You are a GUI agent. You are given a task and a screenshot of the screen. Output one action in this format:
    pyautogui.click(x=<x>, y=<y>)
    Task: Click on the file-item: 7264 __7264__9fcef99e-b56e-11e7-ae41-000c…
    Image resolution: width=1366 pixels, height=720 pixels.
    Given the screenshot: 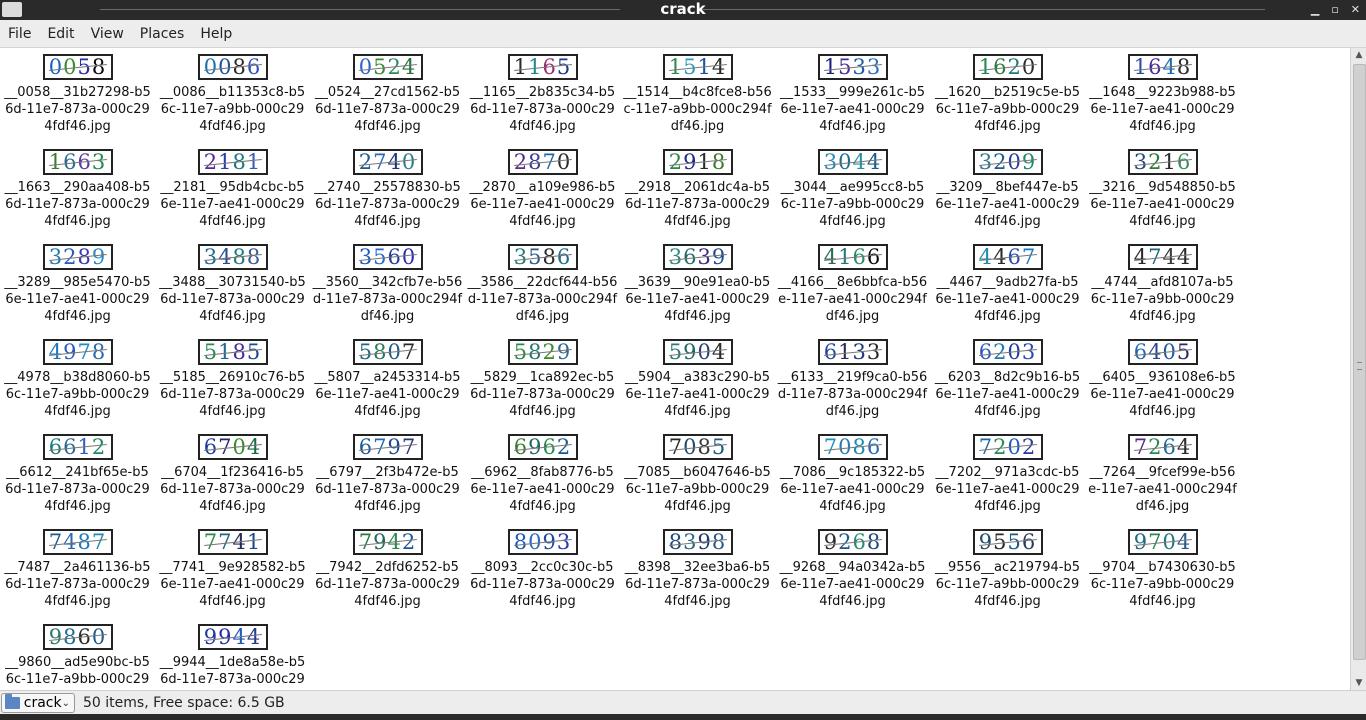 What is the action you would take?
    pyautogui.click(x=1162, y=481)
    